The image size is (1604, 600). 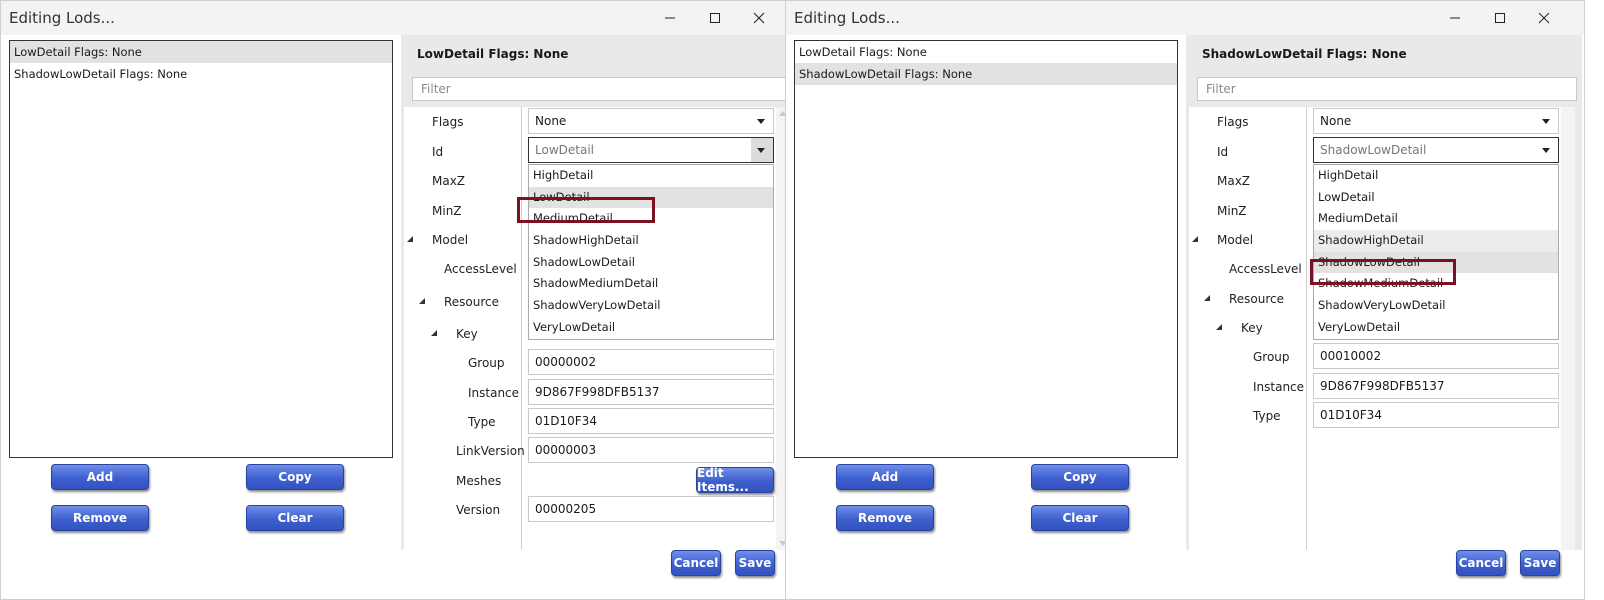 What do you see at coordinates (1232, 211) in the screenshot?
I see `minz-label: MinZ` at bounding box center [1232, 211].